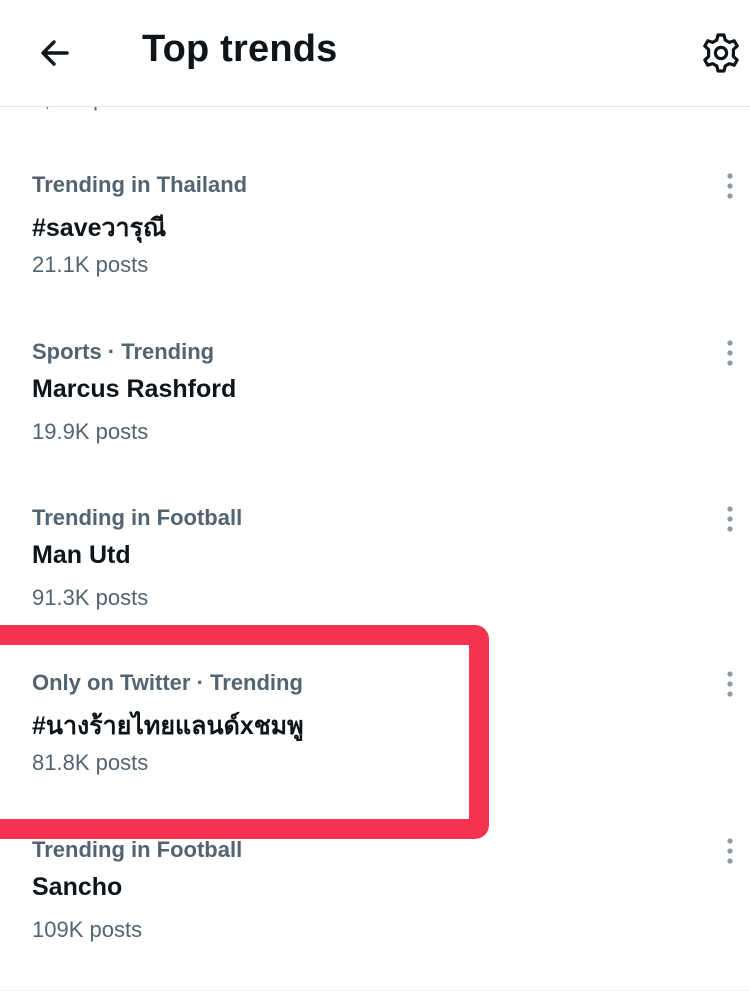  I want to click on trend-name: #นางร้ายไทยแลนด์xชมพู, so click(168, 726).